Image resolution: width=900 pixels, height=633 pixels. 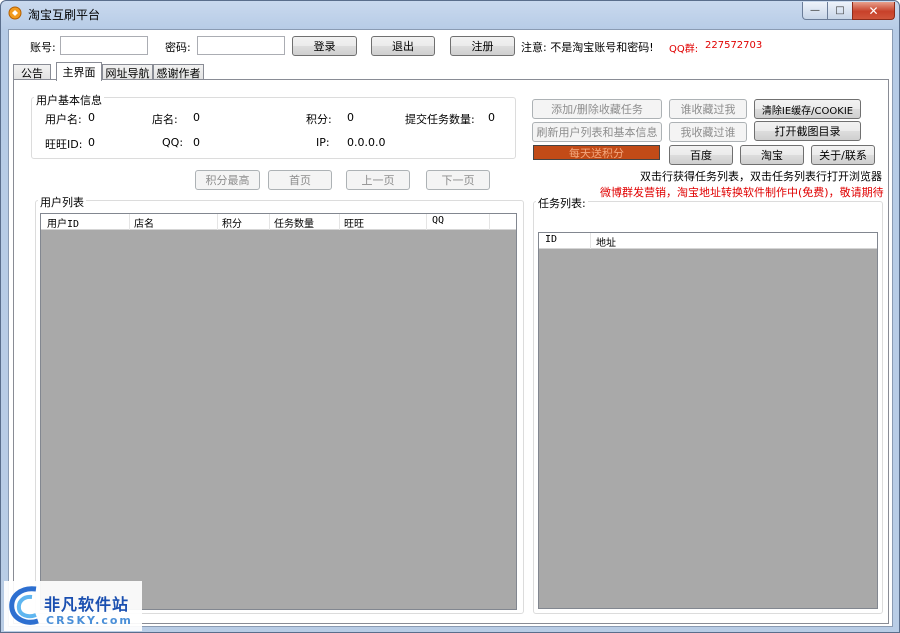 What do you see at coordinates (684, 49) in the screenshot?
I see `qq-group-label: QQ群:` at bounding box center [684, 49].